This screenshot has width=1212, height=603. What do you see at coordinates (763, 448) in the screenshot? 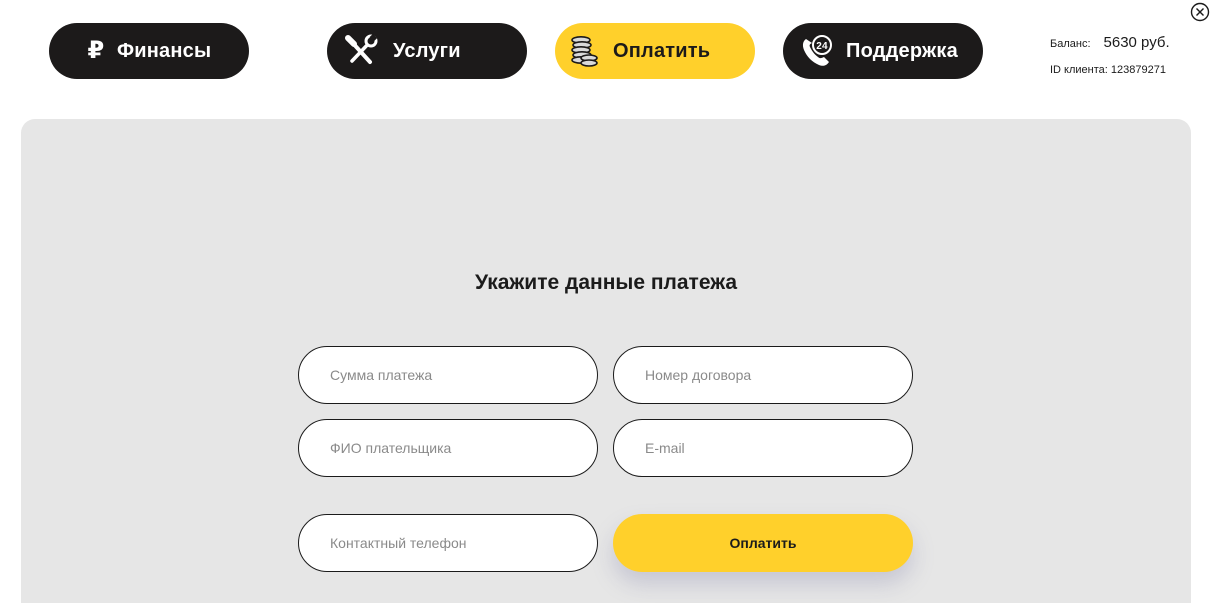
I see `email-input` at bounding box center [763, 448].